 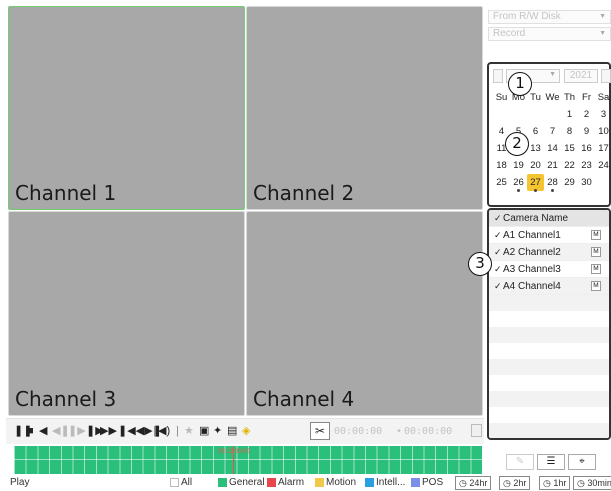 I want to click on clip-button: ✂, so click(x=320, y=431).